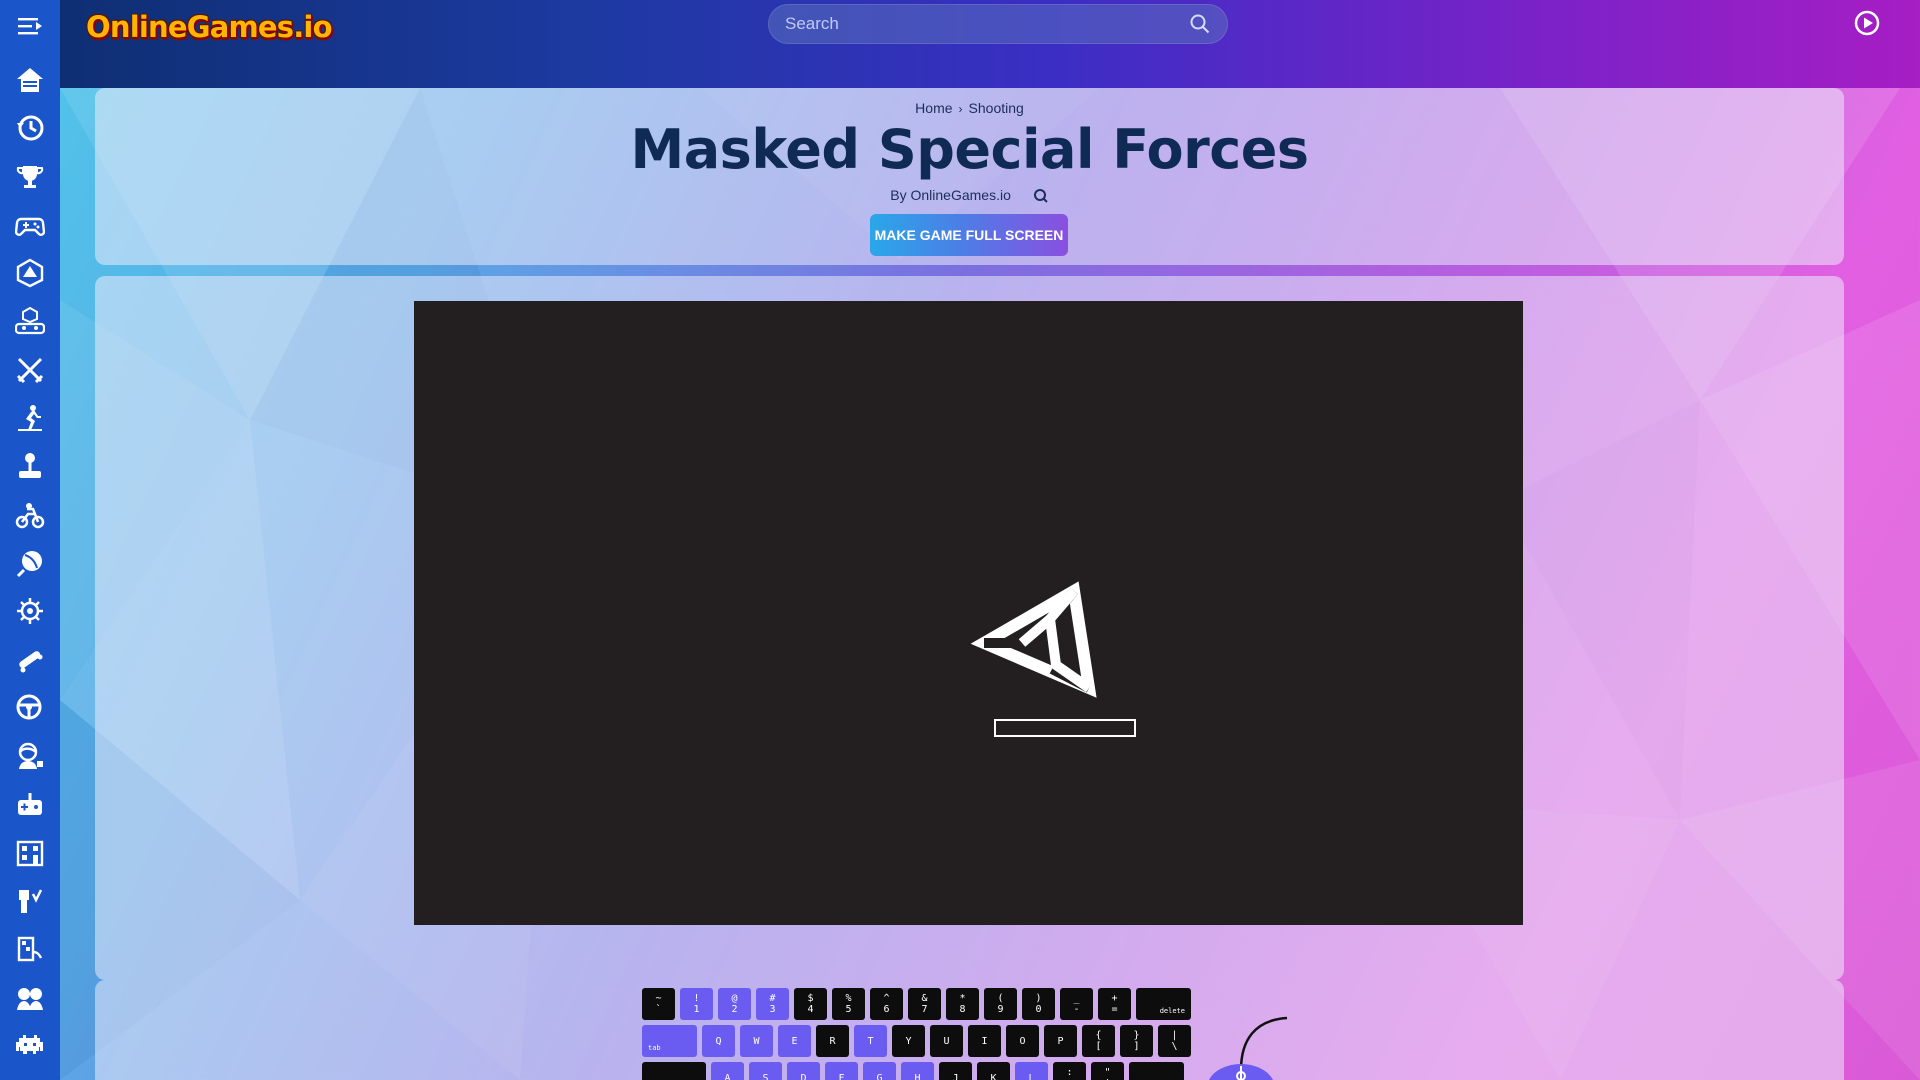  What do you see at coordinates (970, 149) in the screenshot?
I see `page-title: Masked Special Forces` at bounding box center [970, 149].